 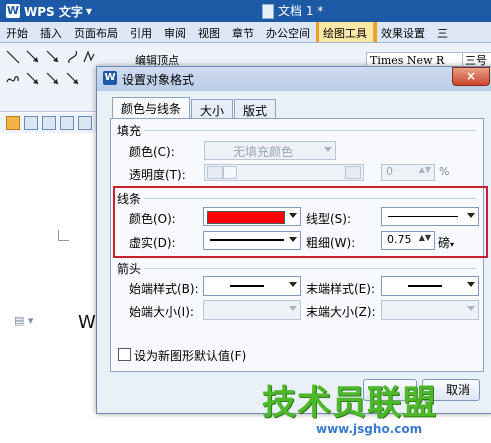 What do you see at coordinates (452, 244) in the screenshot?
I see `chevron-down-icon: ▾` at bounding box center [452, 244].